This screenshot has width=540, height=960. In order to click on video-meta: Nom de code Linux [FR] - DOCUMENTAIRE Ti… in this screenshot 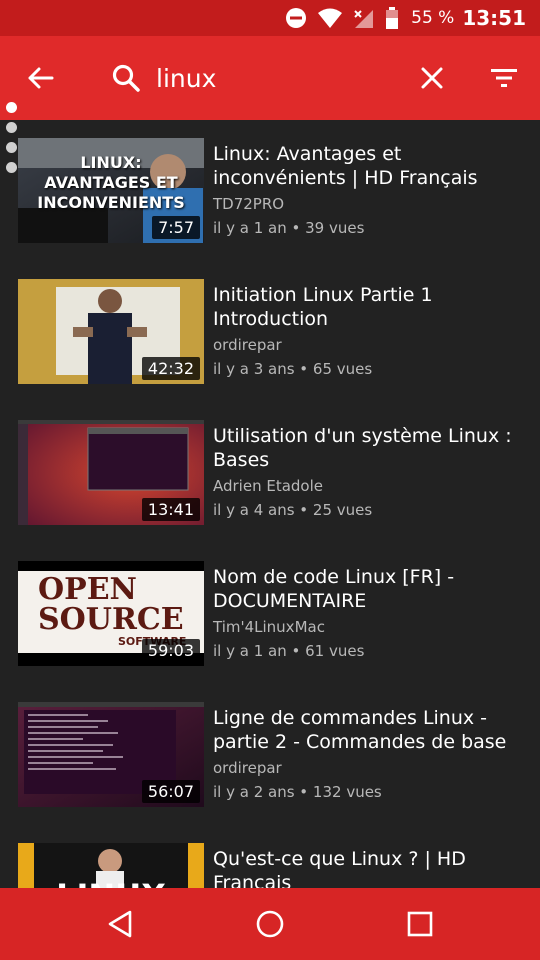, I will do `click(371, 613)`.